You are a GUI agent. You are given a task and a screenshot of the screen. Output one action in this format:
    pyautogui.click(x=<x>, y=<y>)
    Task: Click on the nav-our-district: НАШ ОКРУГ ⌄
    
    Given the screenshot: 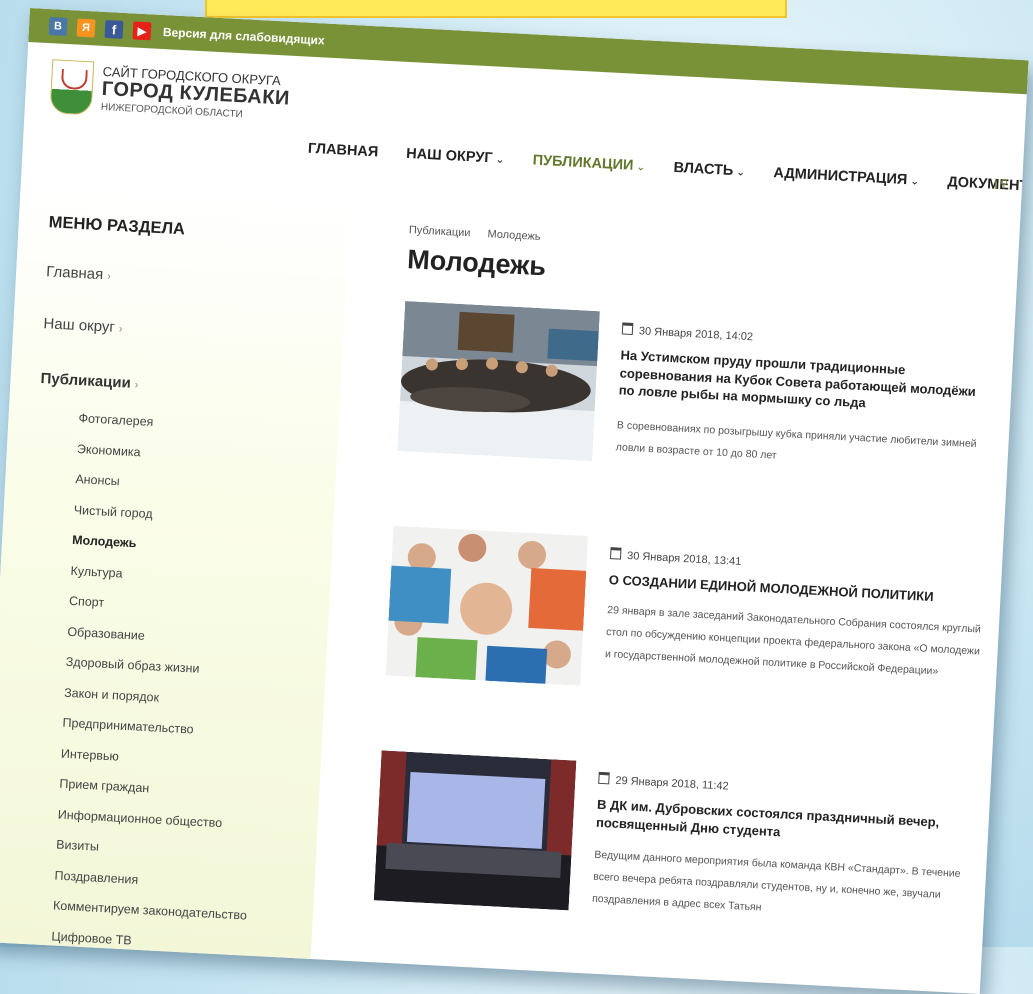 What is the action you would take?
    pyautogui.click(x=455, y=156)
    